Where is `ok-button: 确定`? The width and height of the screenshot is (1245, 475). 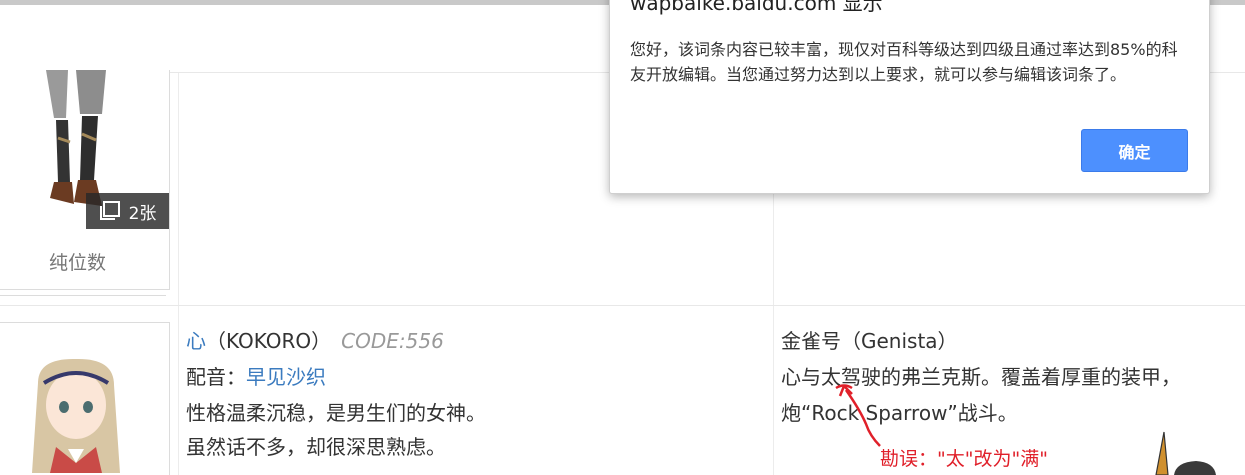 ok-button: 确定 is located at coordinates (1134, 150).